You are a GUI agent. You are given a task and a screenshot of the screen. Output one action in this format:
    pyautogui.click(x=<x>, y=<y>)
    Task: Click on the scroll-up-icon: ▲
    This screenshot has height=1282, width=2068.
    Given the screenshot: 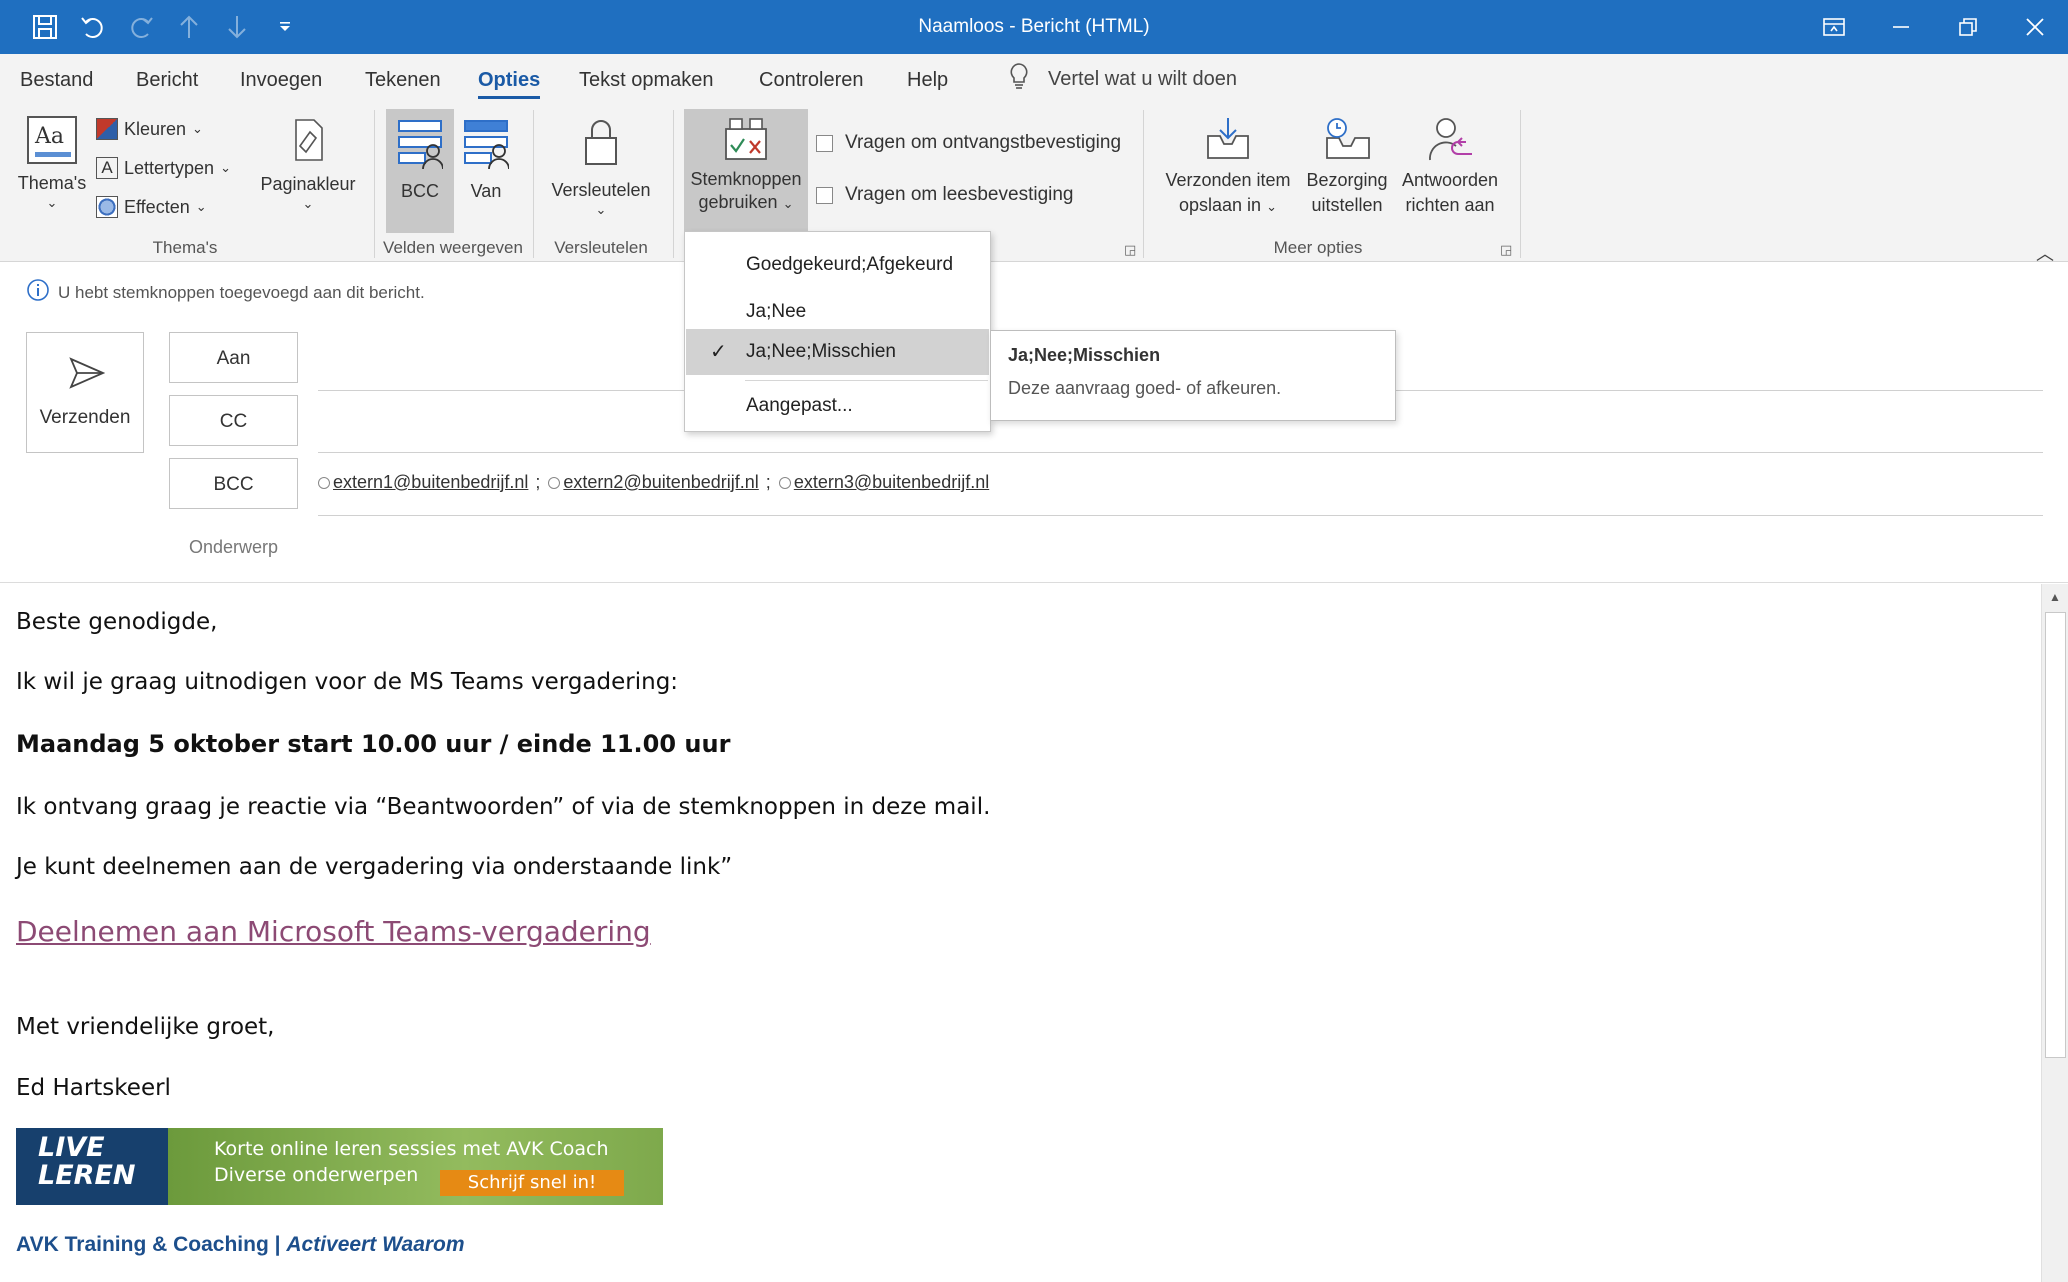 What is the action you would take?
    pyautogui.click(x=2055, y=597)
    